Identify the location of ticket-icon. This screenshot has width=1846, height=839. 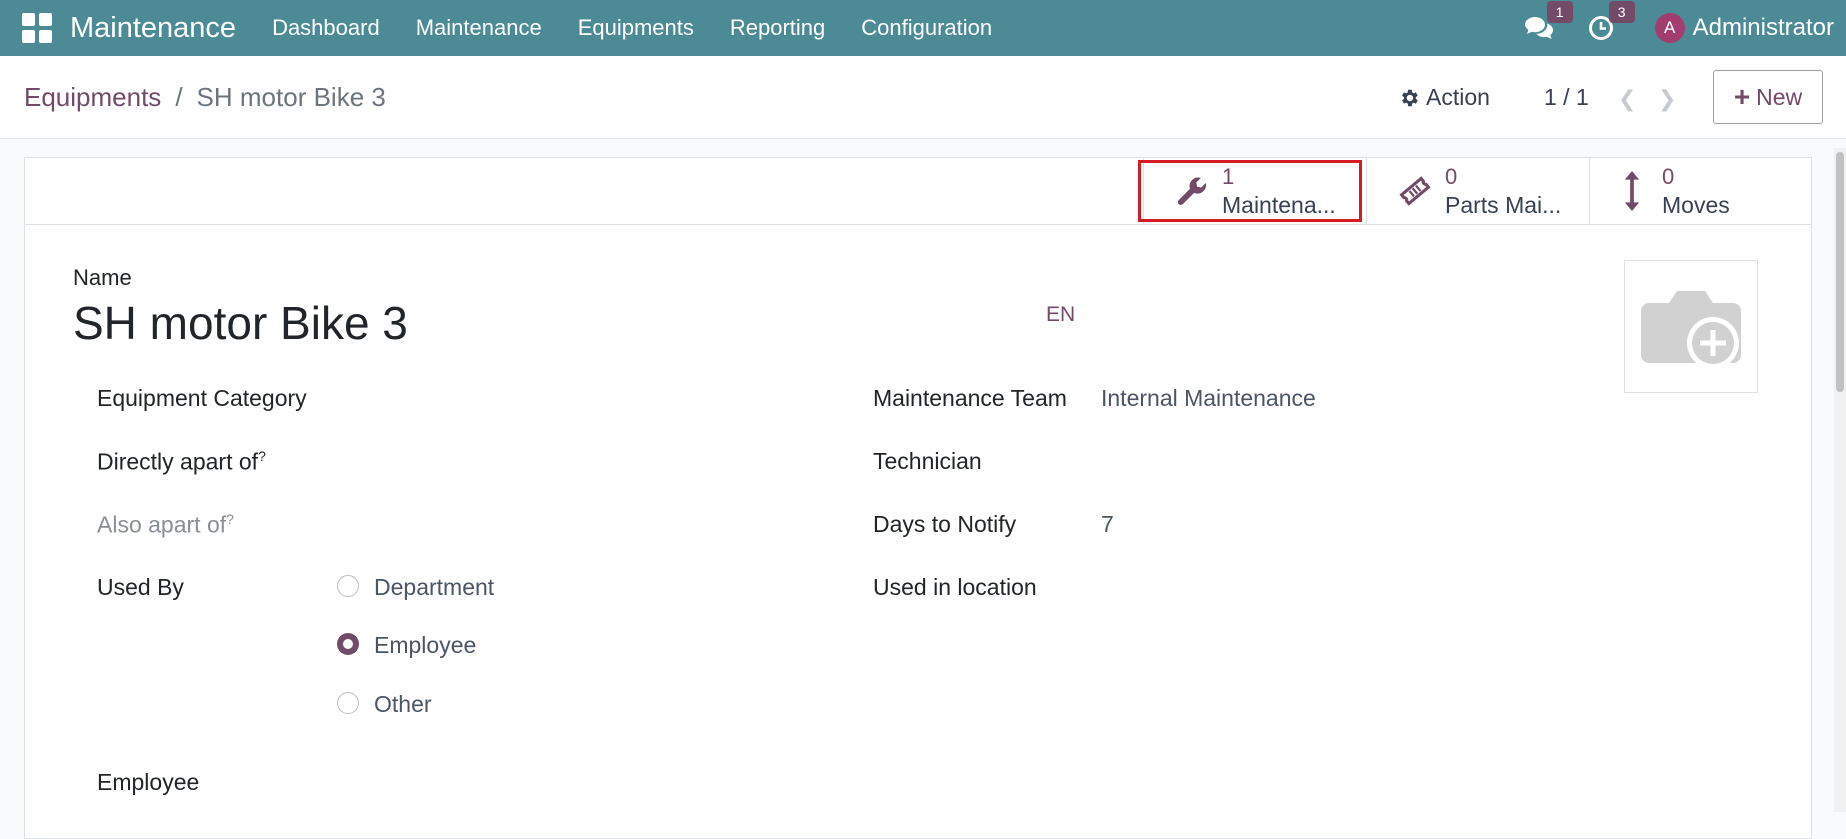
(1415, 191).